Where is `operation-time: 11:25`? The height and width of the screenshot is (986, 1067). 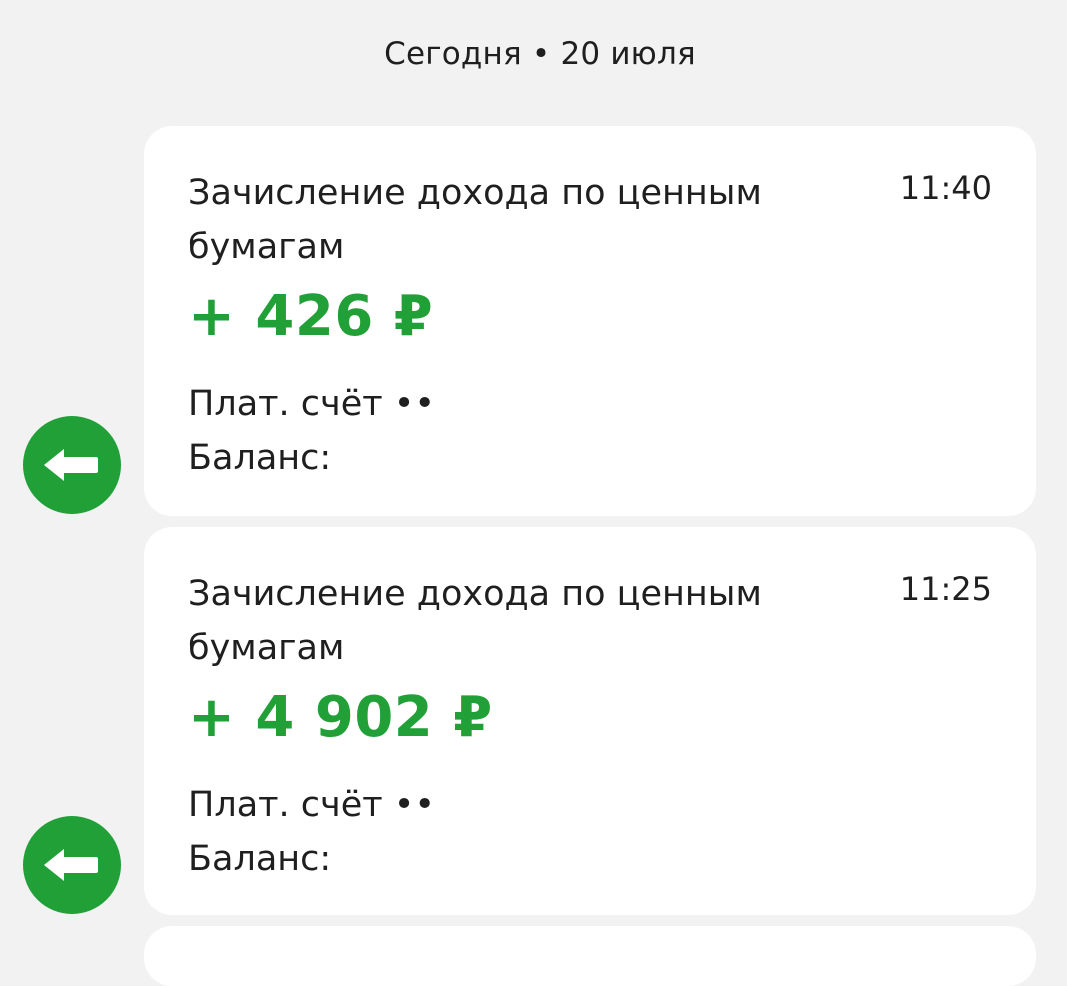 operation-time: 11:25 is located at coordinates (945, 589).